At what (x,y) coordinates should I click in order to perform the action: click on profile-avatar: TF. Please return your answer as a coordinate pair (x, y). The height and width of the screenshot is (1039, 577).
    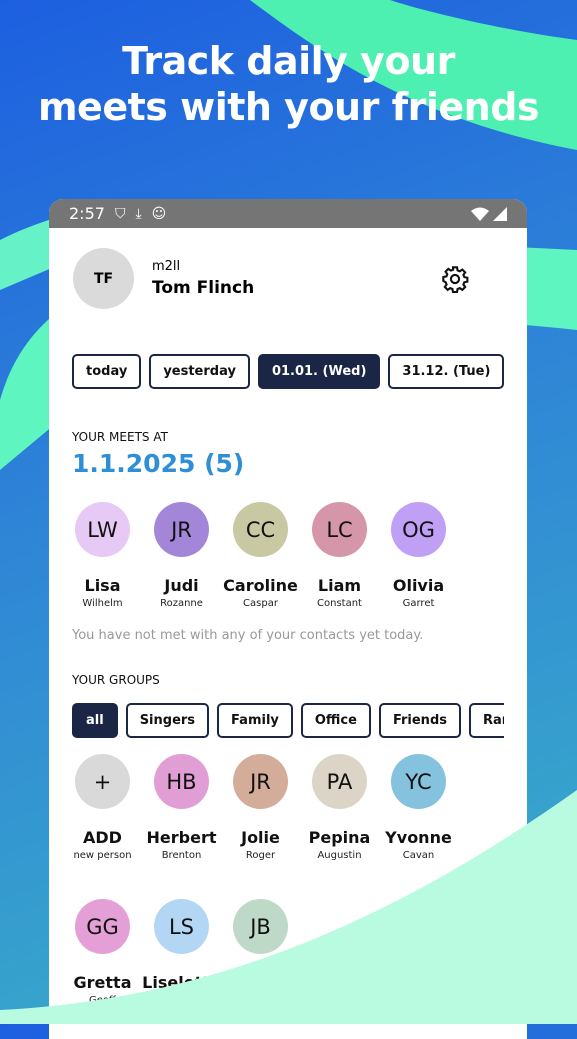
    Looking at the image, I should click on (103, 278).